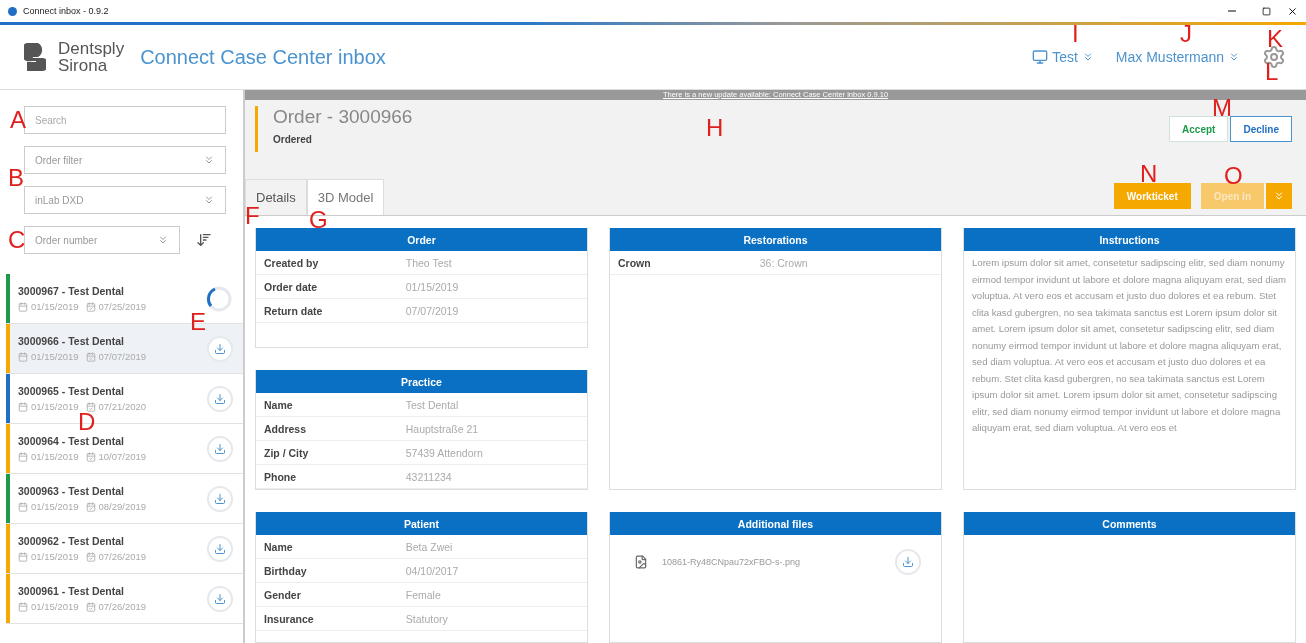 The height and width of the screenshot is (643, 1306). What do you see at coordinates (421, 381) in the screenshot?
I see `panel-header: Practice` at bounding box center [421, 381].